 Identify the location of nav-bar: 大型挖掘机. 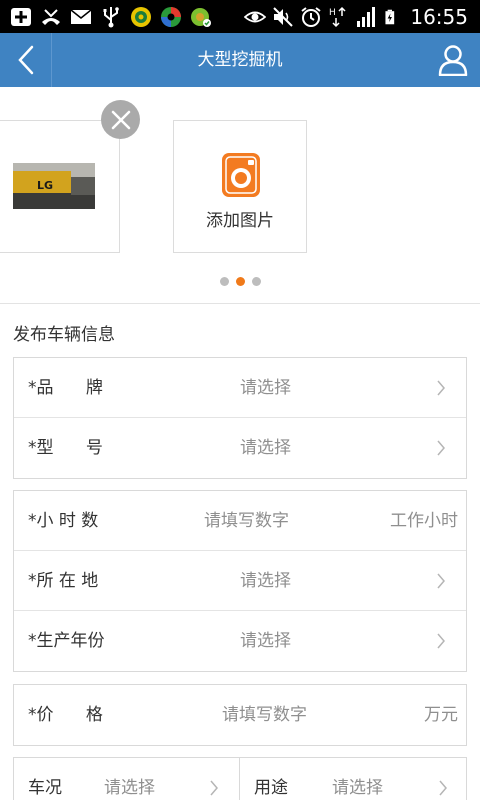
(240, 60).